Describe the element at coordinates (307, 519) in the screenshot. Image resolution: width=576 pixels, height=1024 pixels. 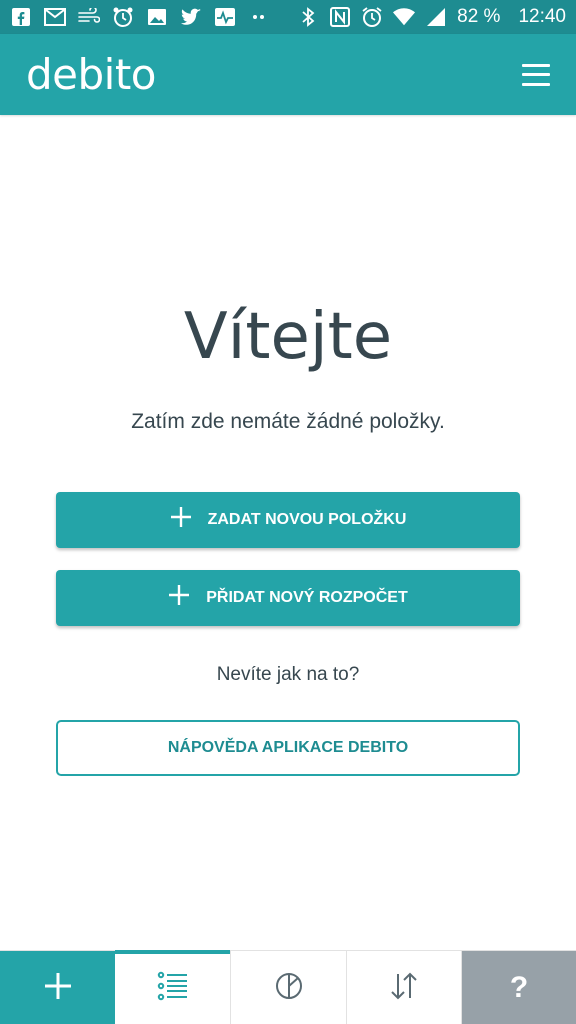
I see `add-new-item-label: ZADAT NOVOU POLOŽKU` at that location.